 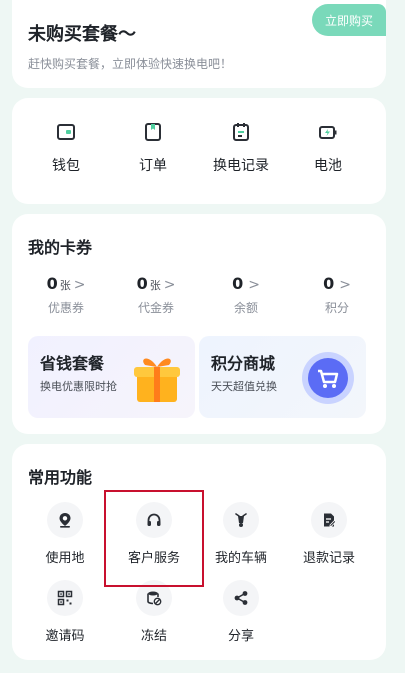 What do you see at coordinates (199, 44) in the screenshot?
I see `package-card: 未购买套餐～ 赶快购买套餐，立即体验快速换电吧！ 立即购买` at bounding box center [199, 44].